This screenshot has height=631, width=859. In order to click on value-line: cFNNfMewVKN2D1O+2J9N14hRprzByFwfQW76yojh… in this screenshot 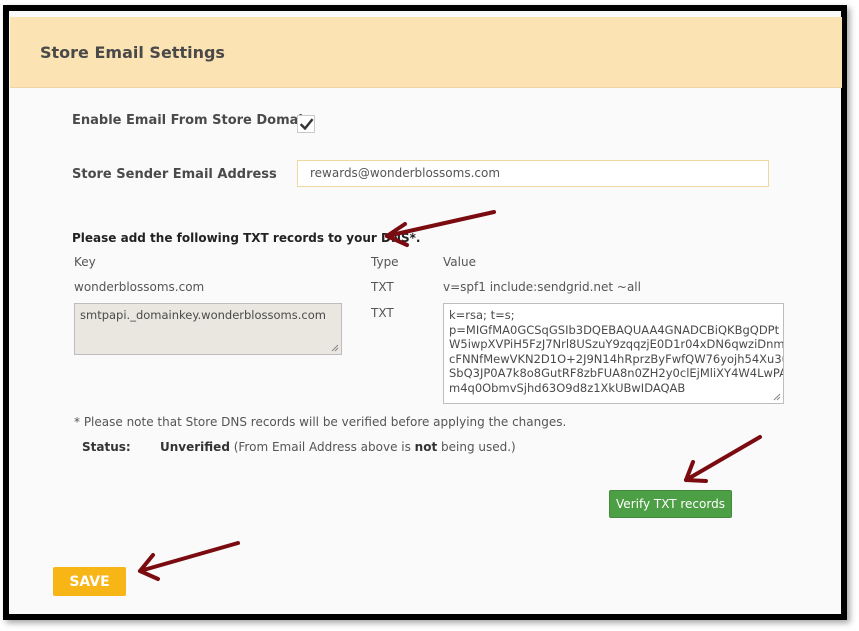, I will do `click(616, 358)`.